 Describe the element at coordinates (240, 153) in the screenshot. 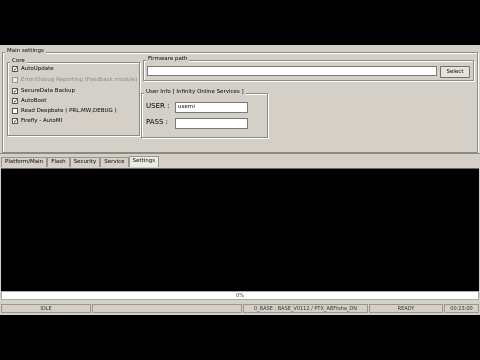

I see `divider` at that location.